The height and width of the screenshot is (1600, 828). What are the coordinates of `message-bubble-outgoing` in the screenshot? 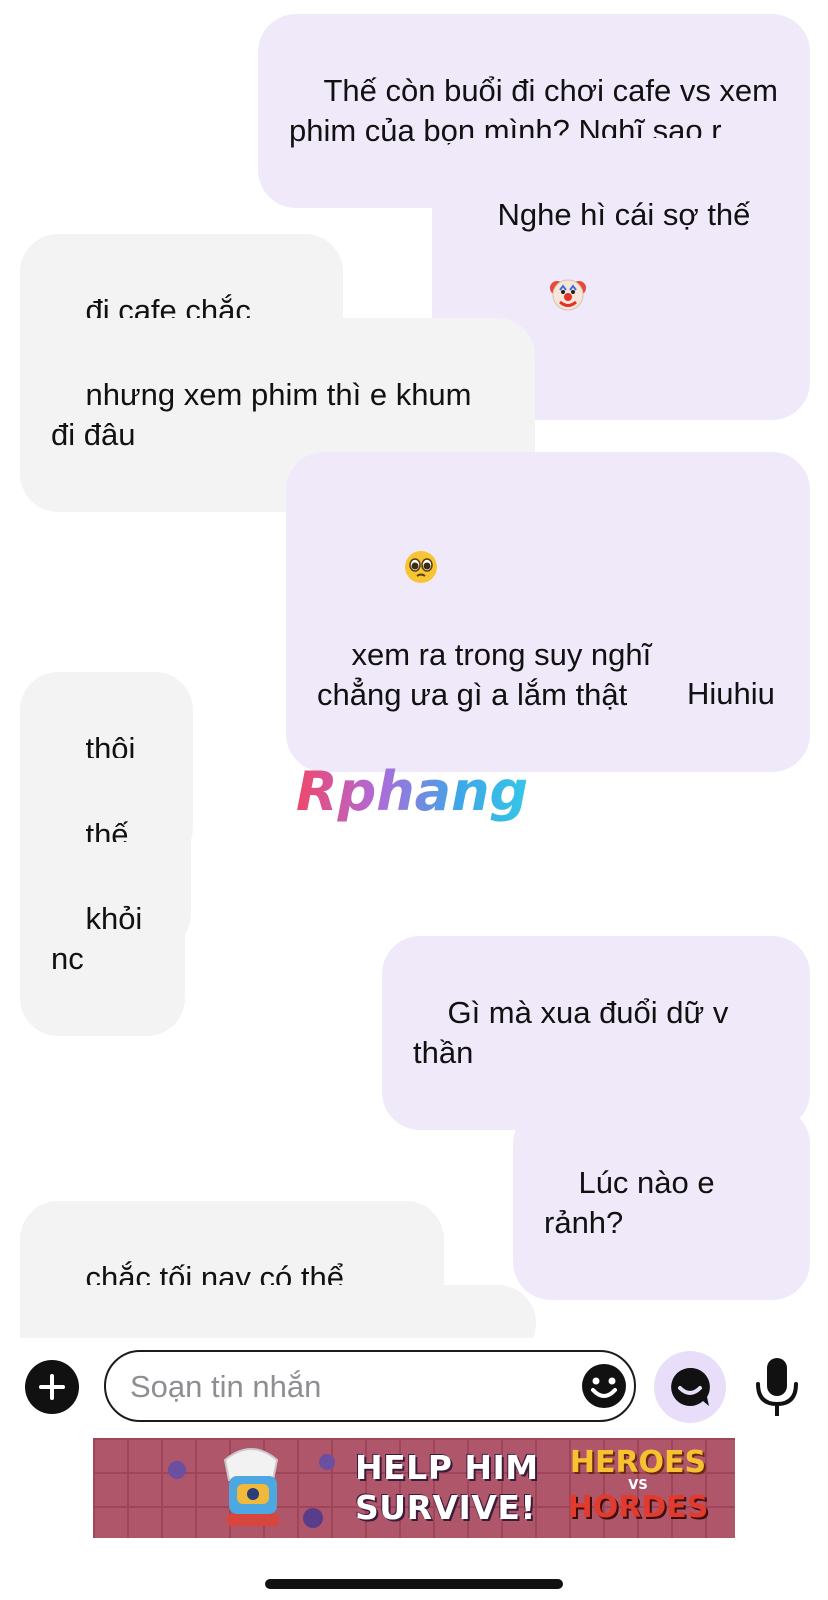 It's located at (758, 1127).